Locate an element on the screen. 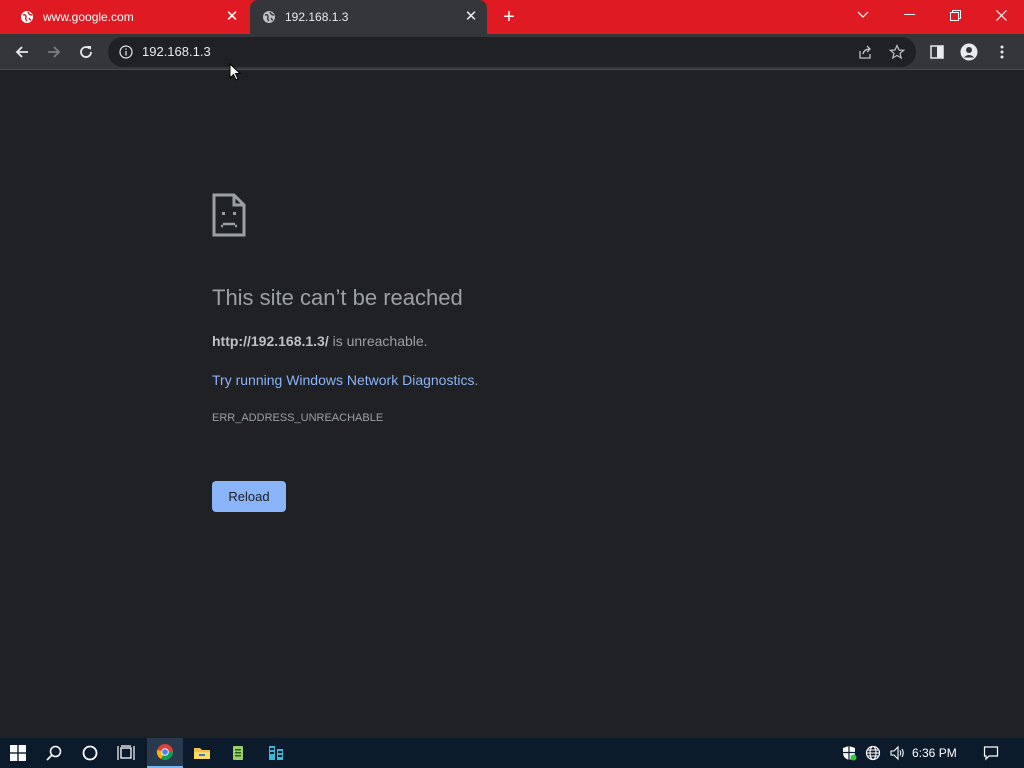 The image size is (1024, 768). tab-label: www.google.com is located at coordinates (88, 17).